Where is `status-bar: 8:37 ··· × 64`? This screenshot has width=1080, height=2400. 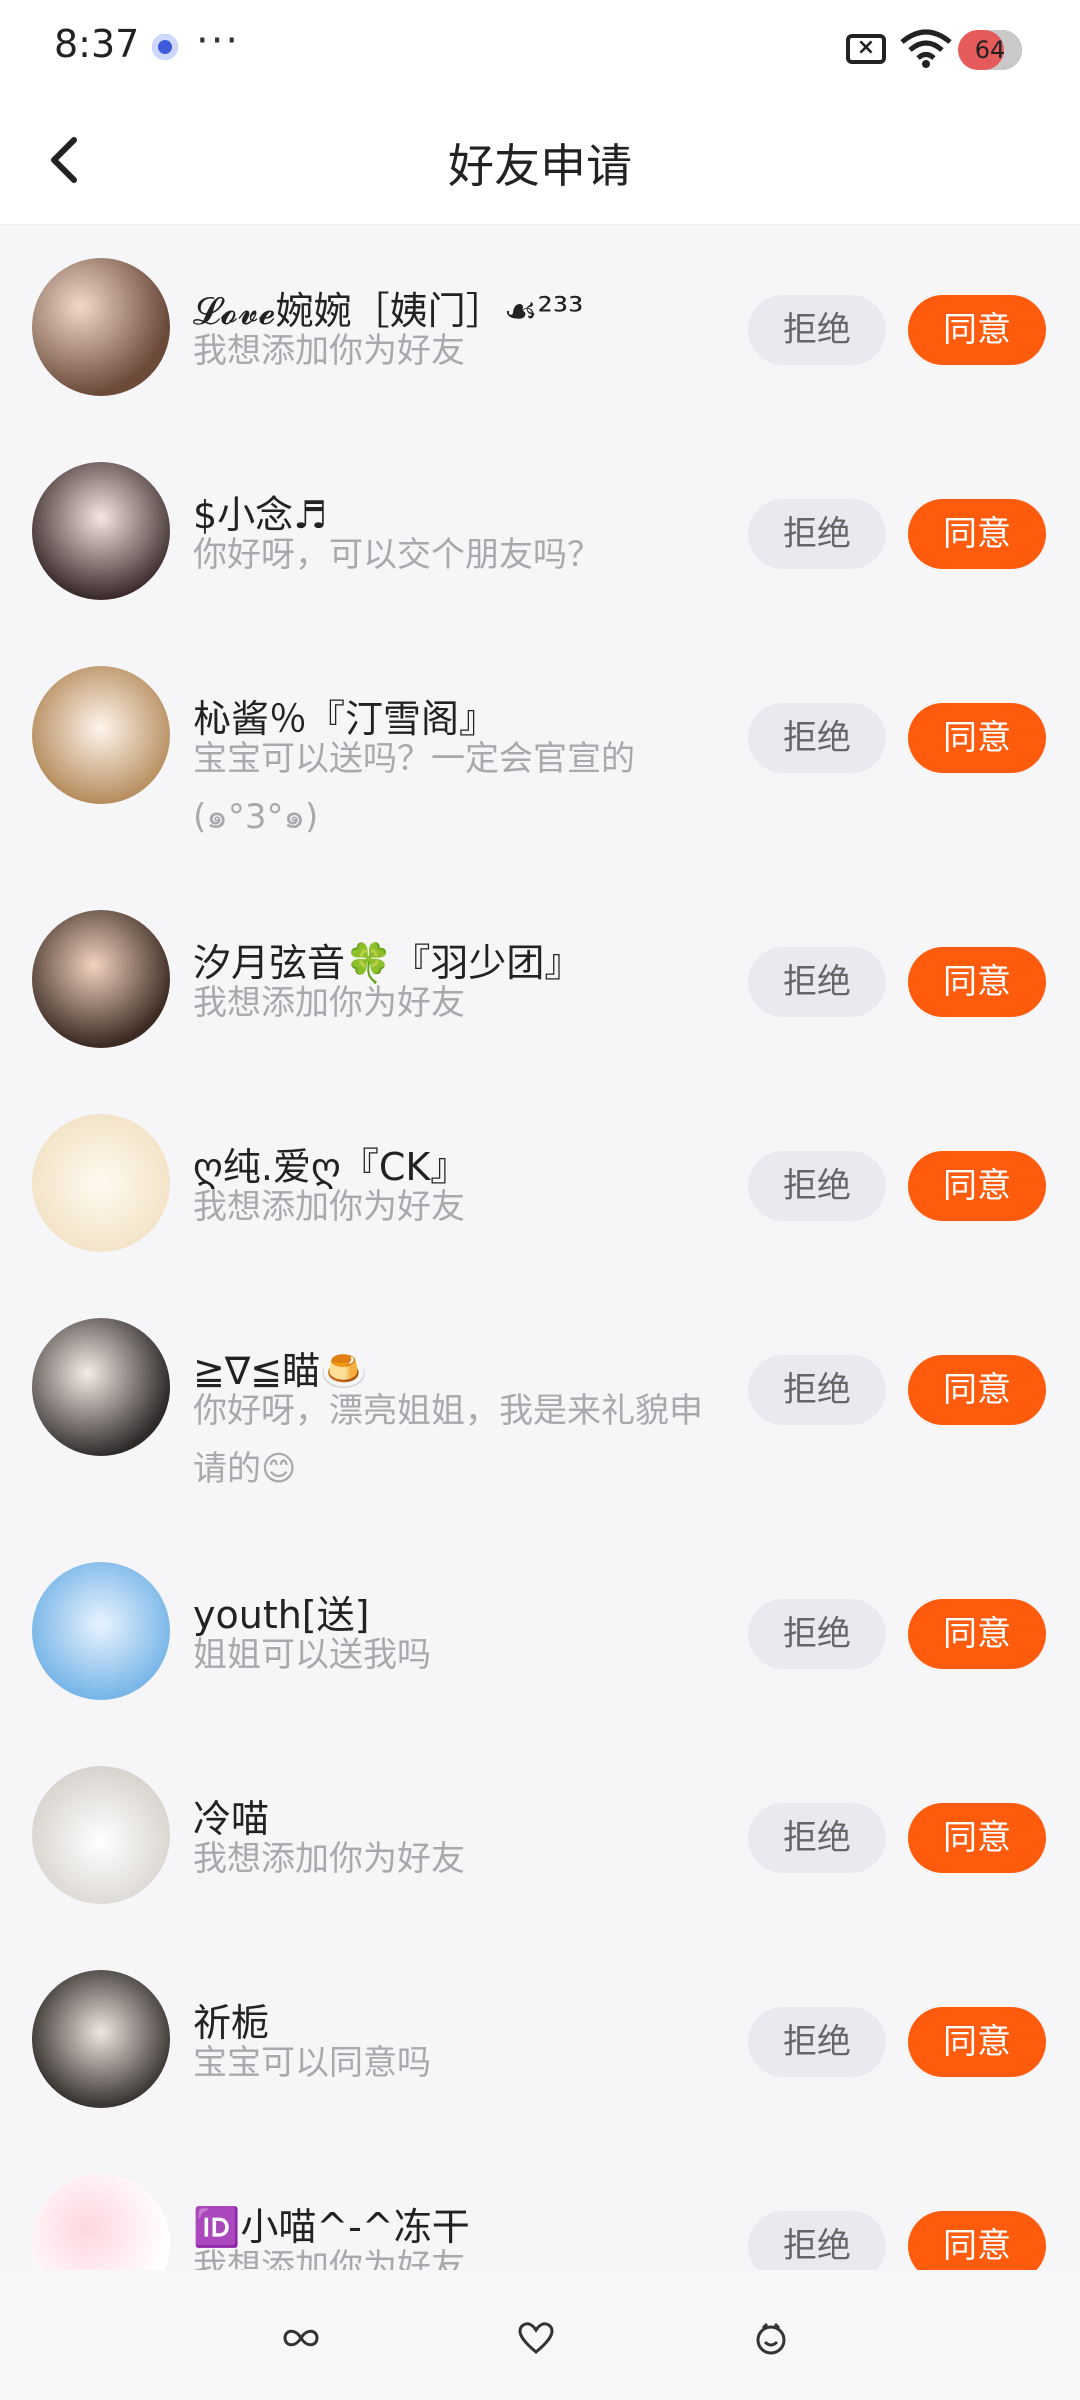
status-bar: 8:37 ··· × 64 is located at coordinates (540, 50).